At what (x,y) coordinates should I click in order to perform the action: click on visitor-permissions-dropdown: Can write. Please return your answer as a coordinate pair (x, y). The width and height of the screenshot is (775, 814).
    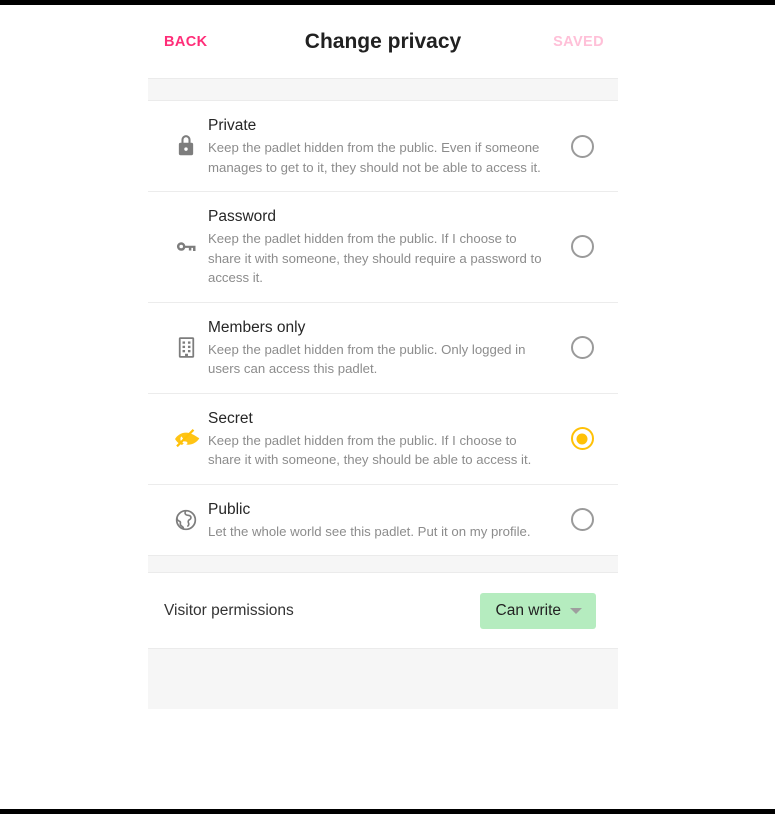
    Looking at the image, I should click on (537, 610).